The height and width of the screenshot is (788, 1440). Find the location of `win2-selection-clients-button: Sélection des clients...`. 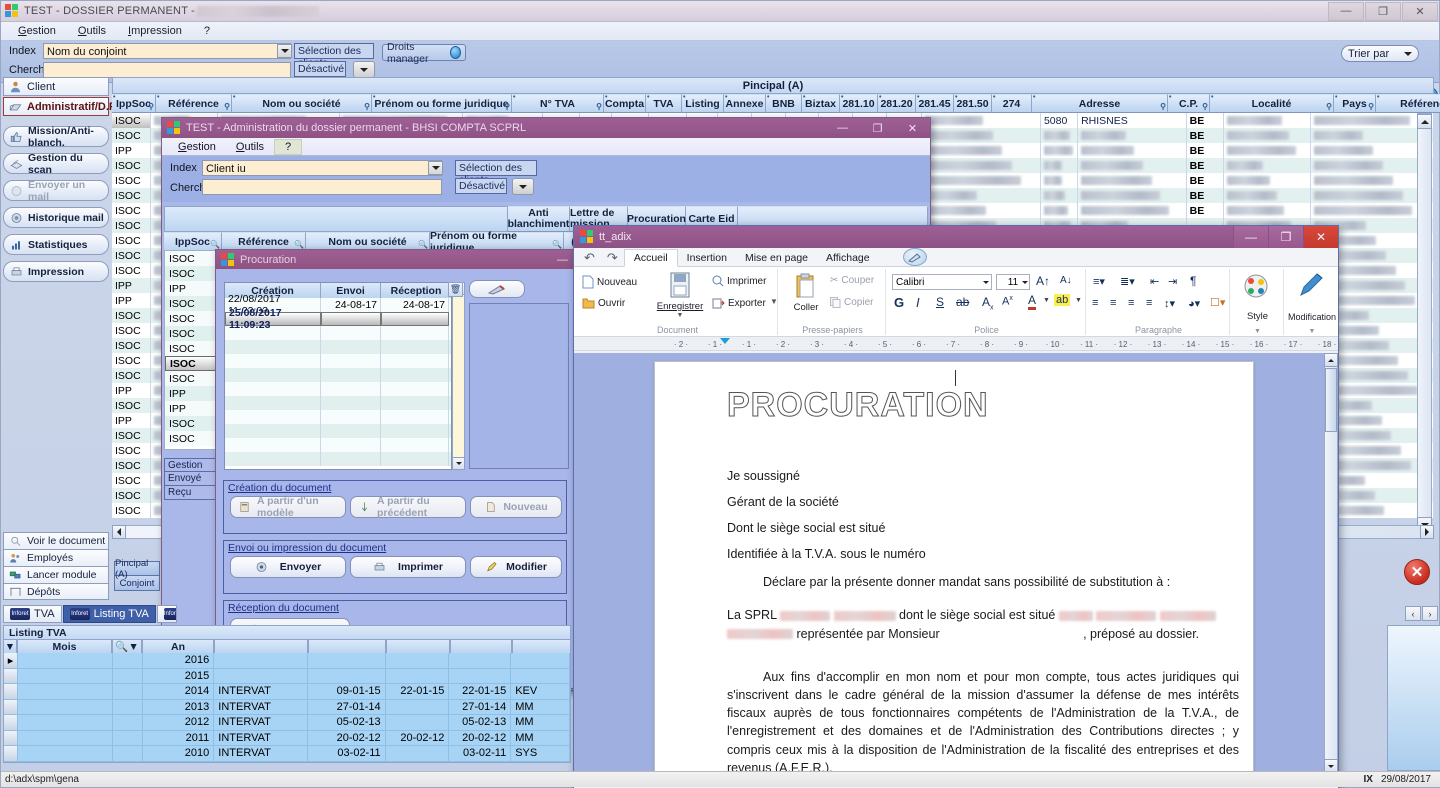

win2-selection-clients-button: Sélection des clients... is located at coordinates (496, 173).